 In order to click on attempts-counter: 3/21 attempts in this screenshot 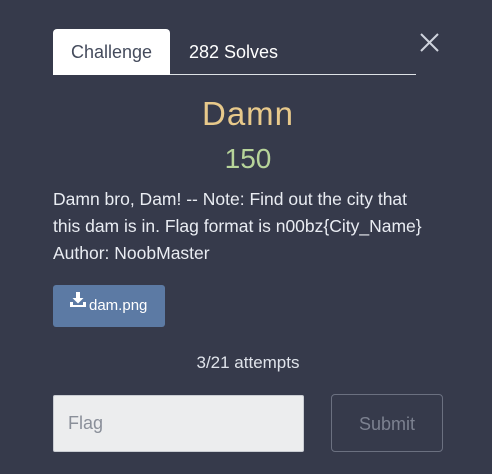, I will do `click(248, 362)`.